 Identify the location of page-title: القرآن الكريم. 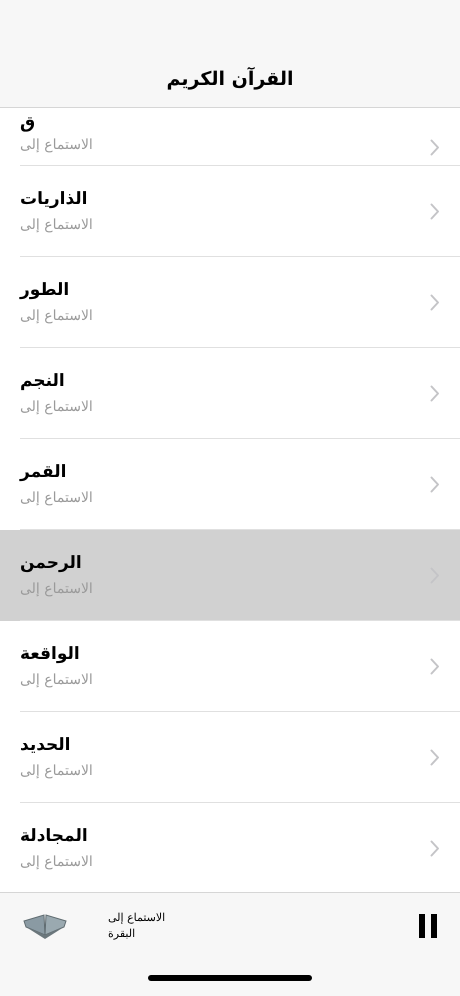
(230, 79).